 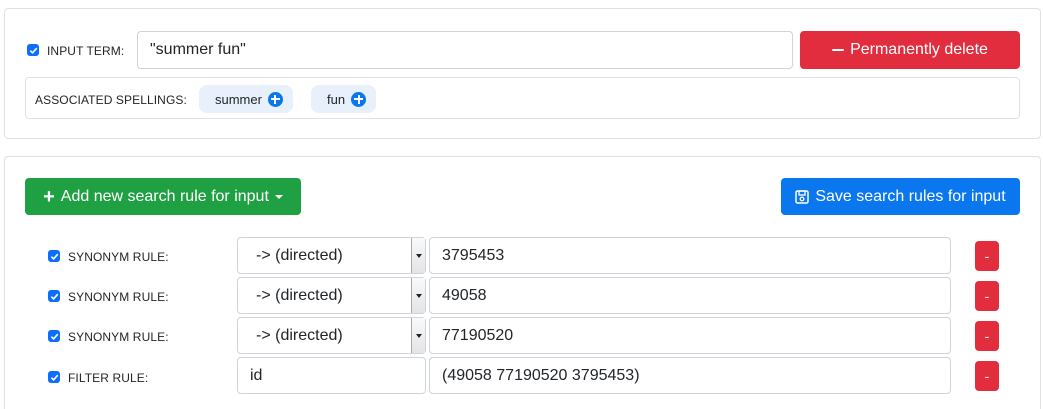 I want to click on input-term-checkbox, so click(x=33, y=50).